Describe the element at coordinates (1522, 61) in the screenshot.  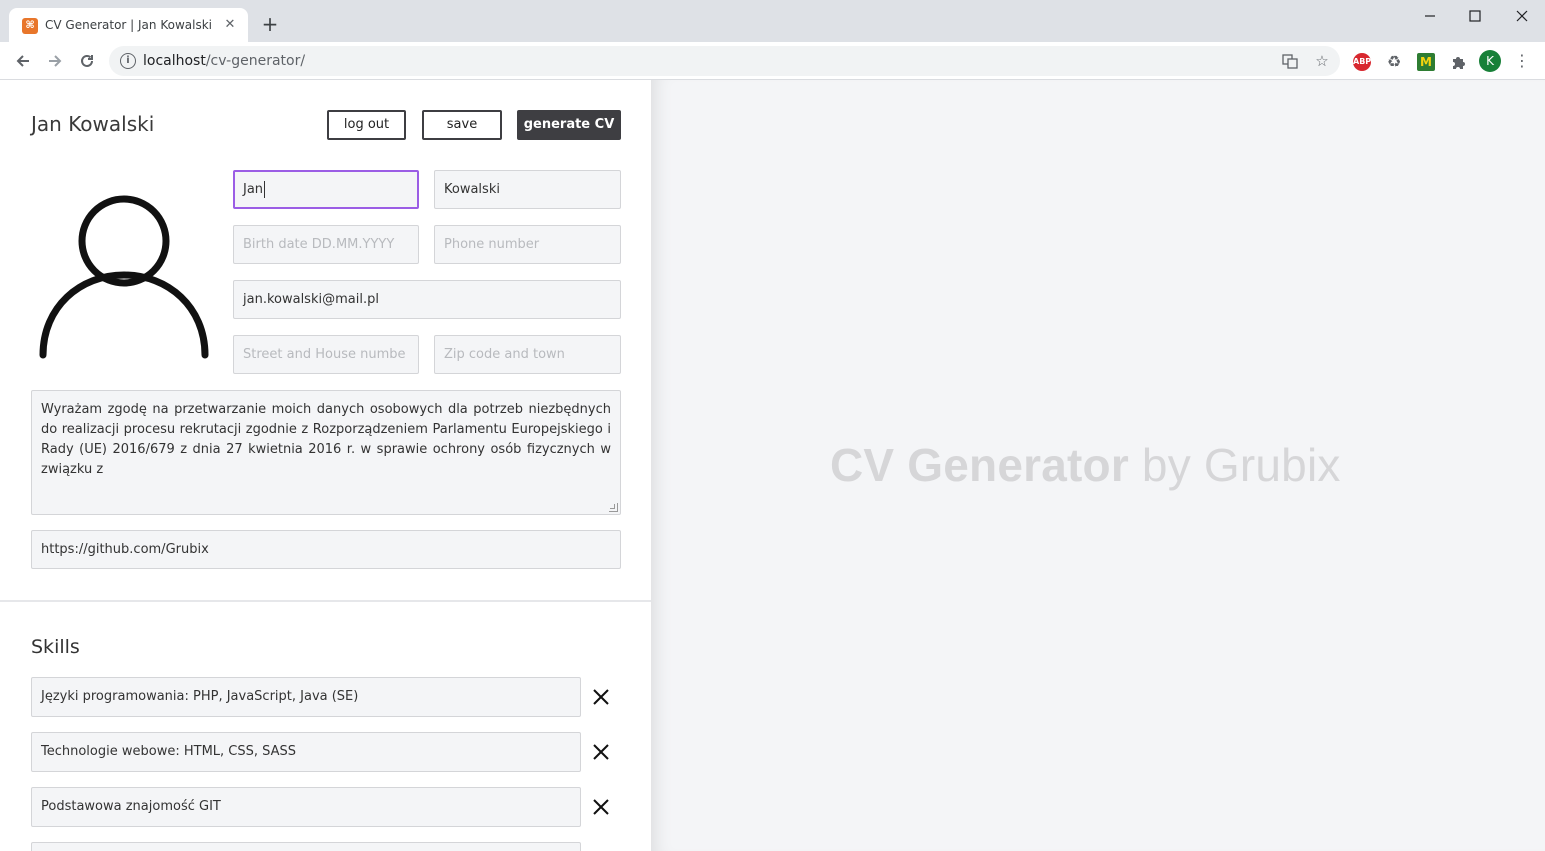
I see `menu-kebab-icon: ⋮` at that location.